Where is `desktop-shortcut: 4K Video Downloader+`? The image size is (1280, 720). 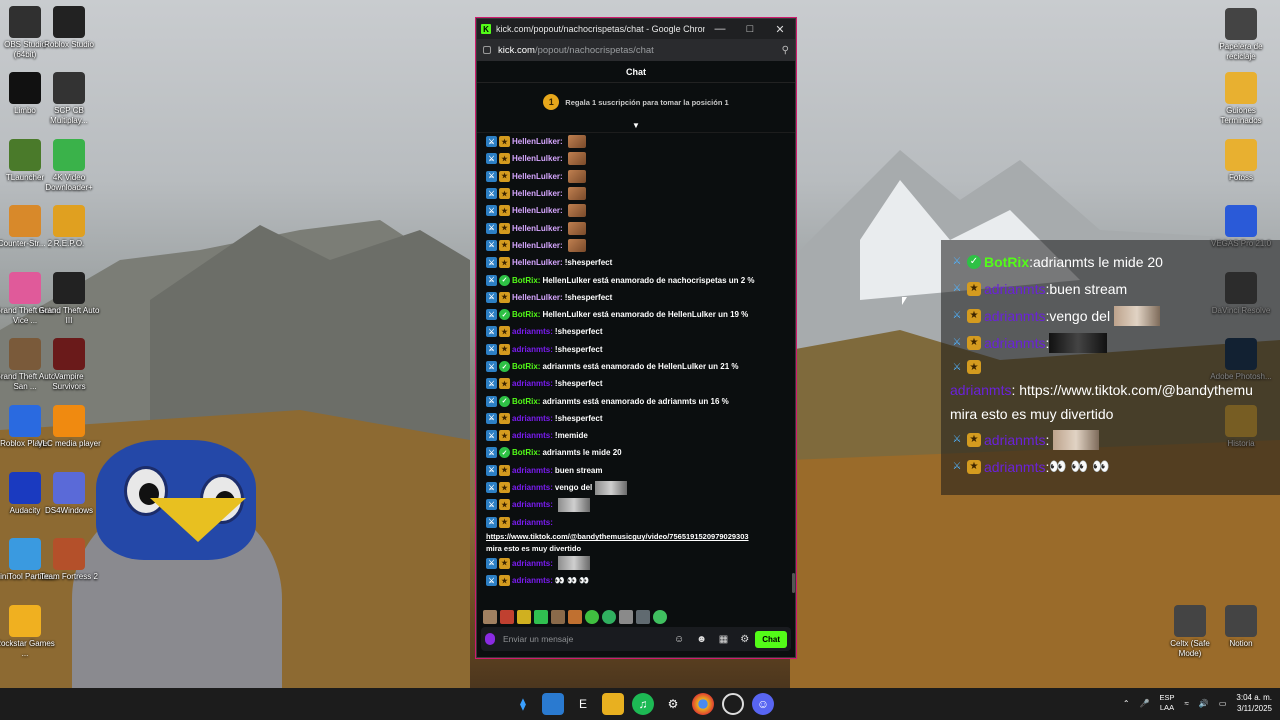 desktop-shortcut: 4K Video Downloader+ is located at coordinates (69, 166).